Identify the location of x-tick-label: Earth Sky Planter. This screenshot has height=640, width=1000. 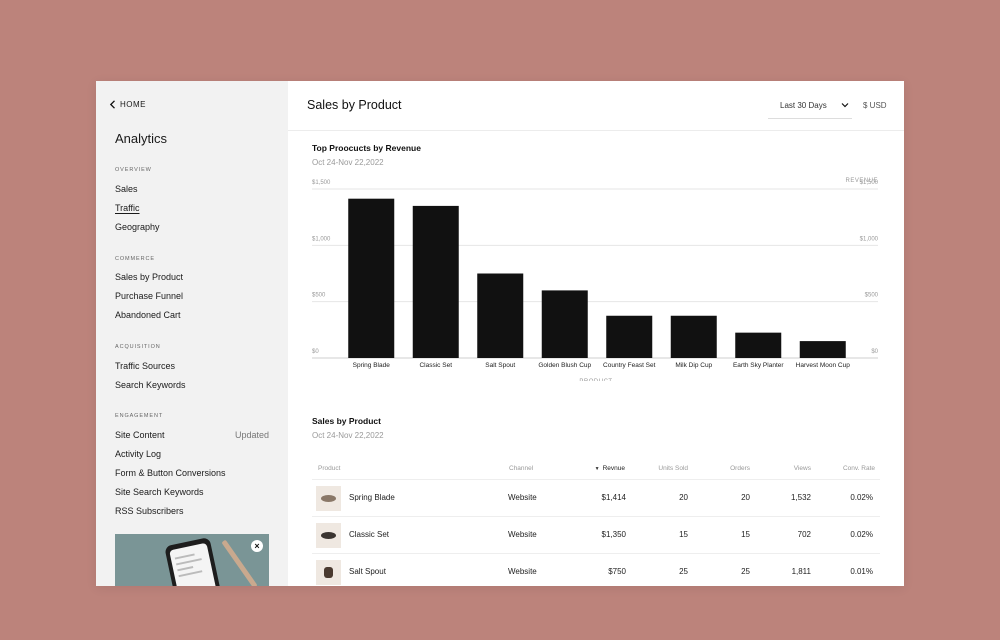
(758, 365).